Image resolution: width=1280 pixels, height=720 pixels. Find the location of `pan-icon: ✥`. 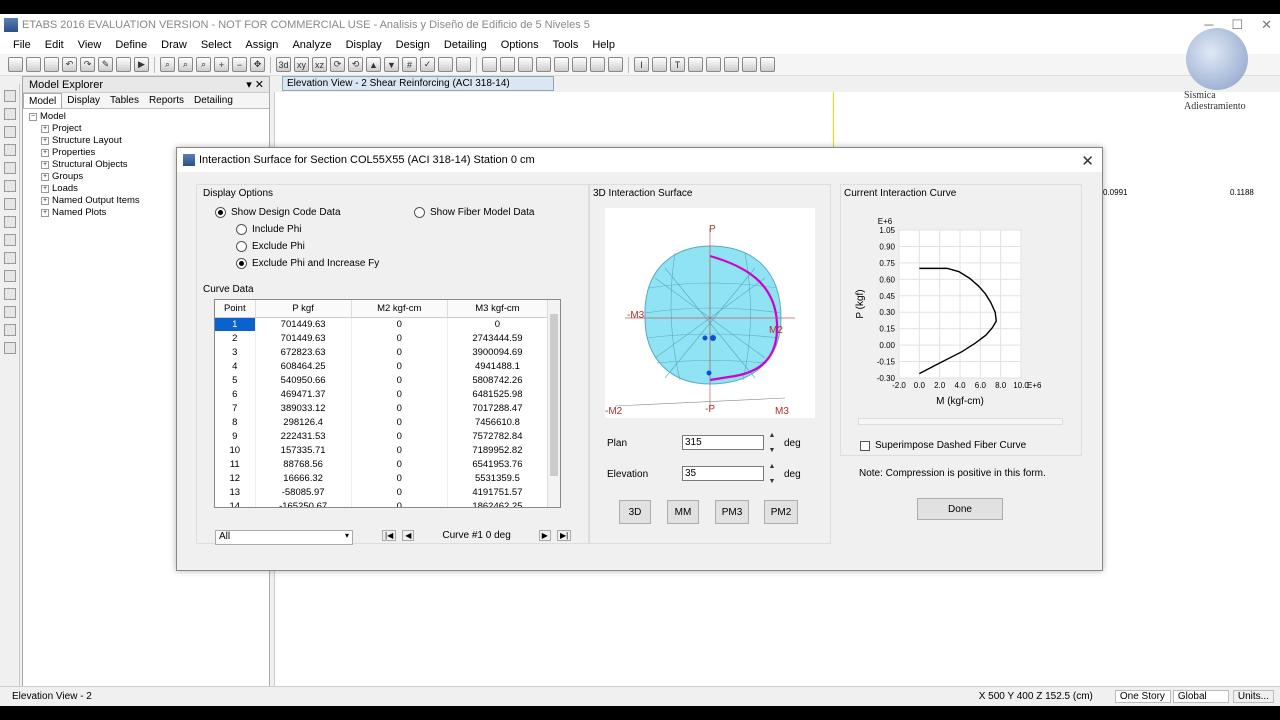

pan-icon: ✥ is located at coordinates (257, 64).